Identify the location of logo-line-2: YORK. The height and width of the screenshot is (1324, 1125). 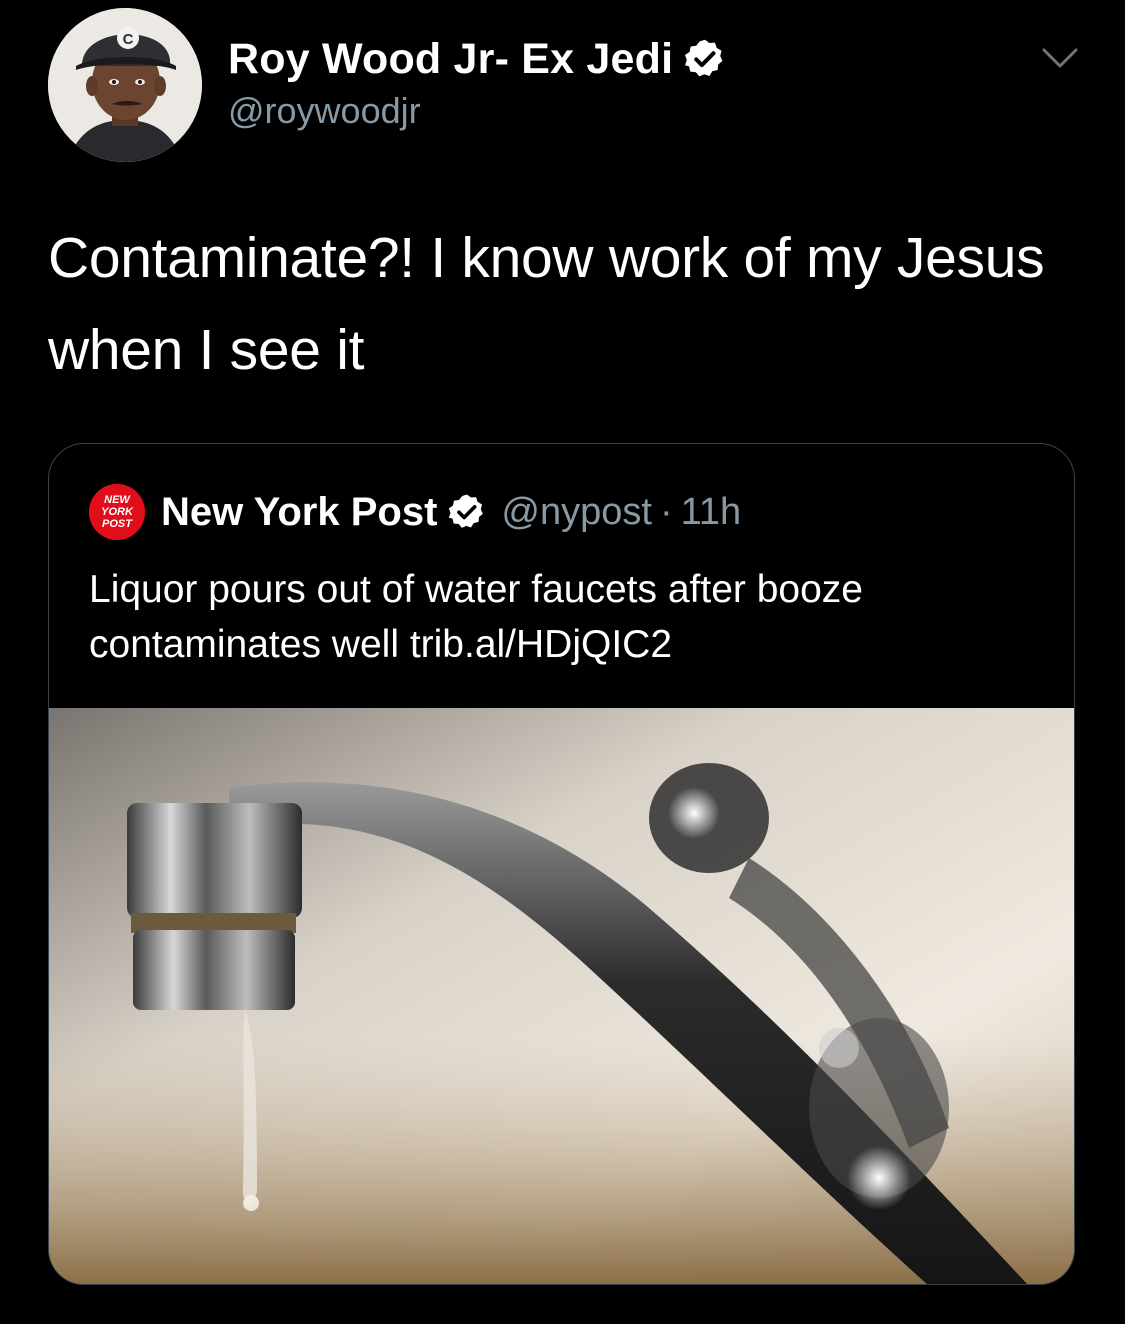
(117, 512).